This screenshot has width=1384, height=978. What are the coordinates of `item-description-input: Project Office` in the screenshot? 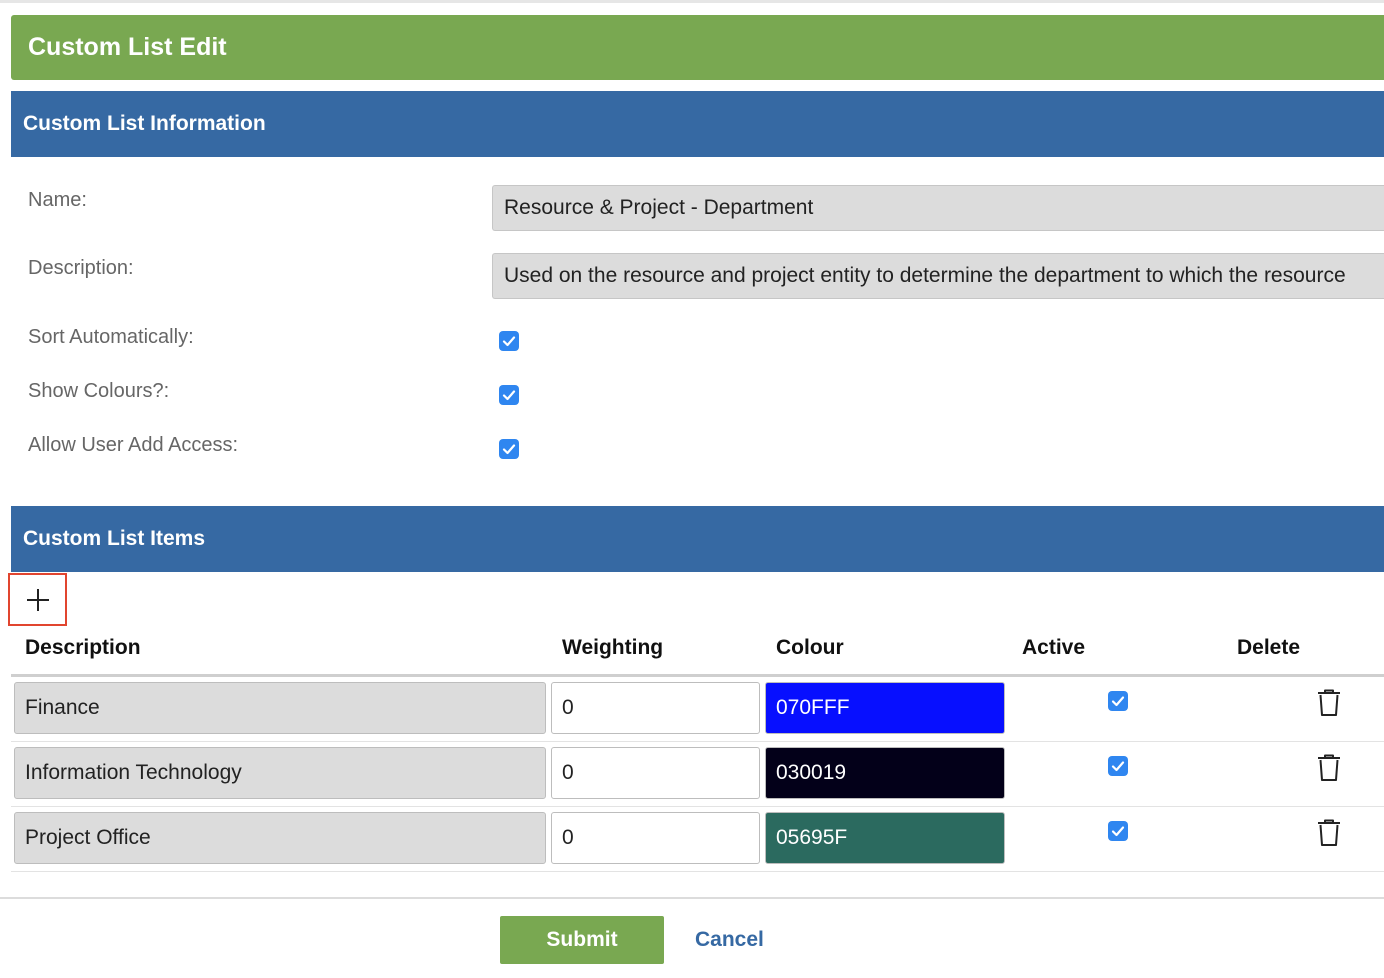 It's located at (280, 838).